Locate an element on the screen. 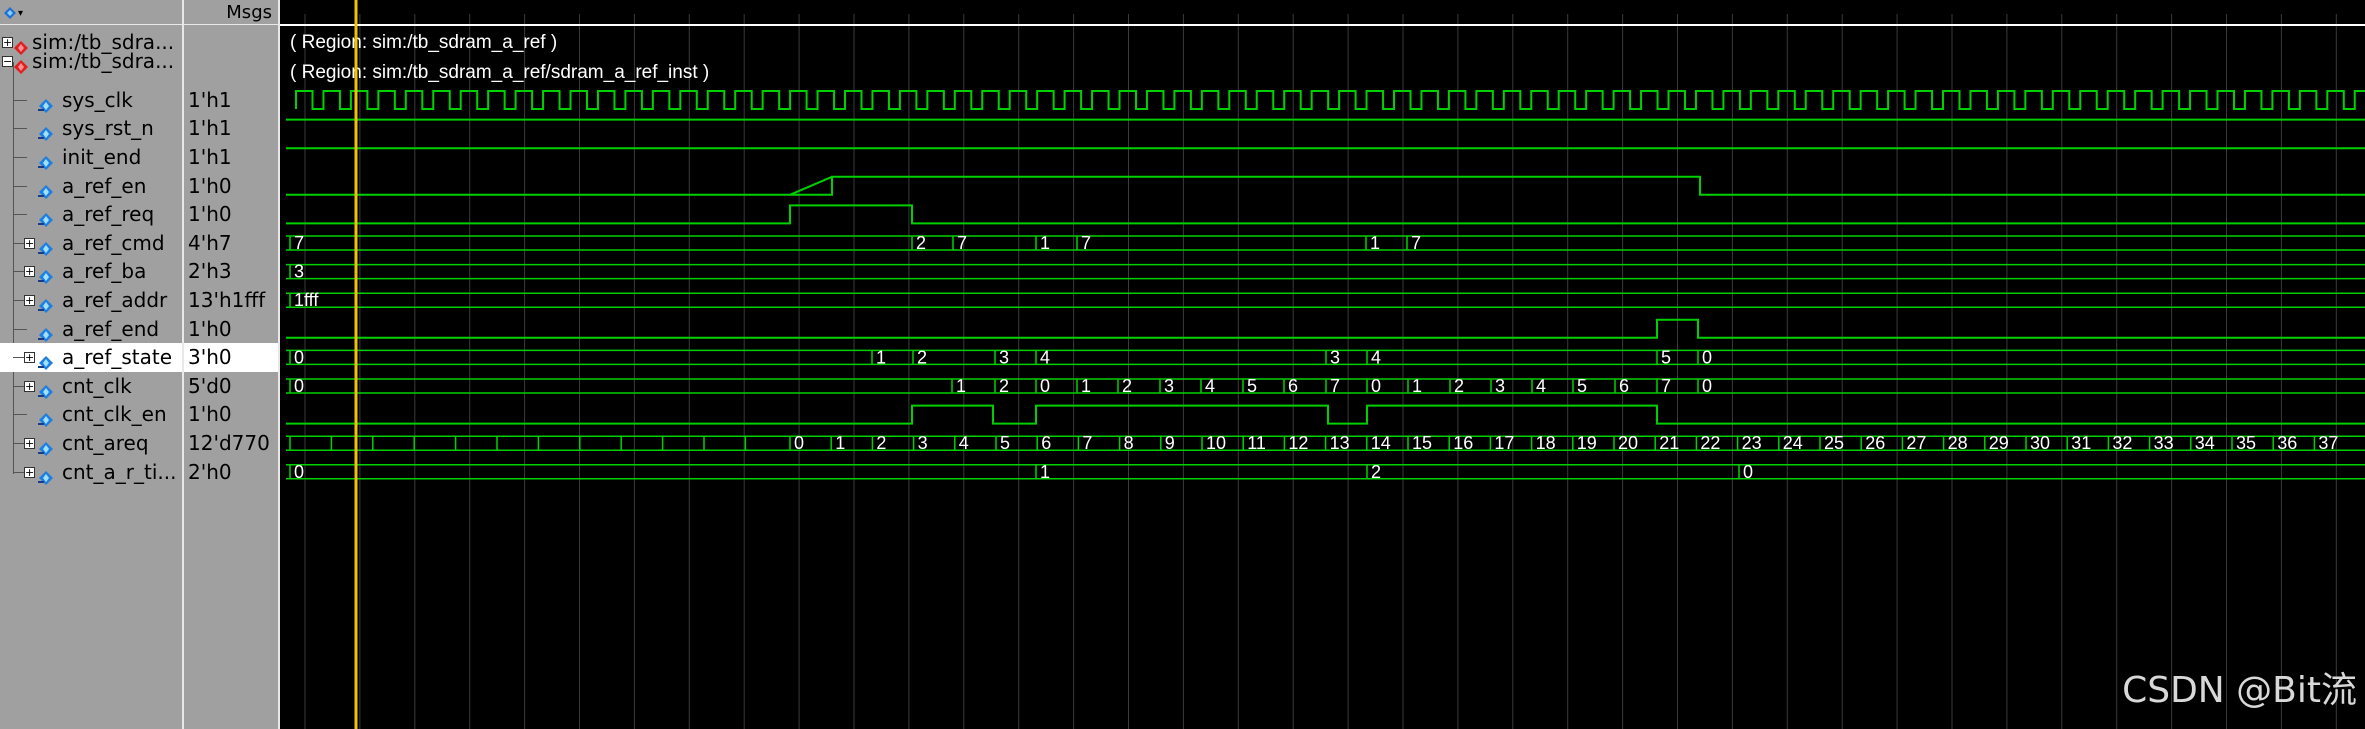  collapse-icon: − is located at coordinates (7, 61).